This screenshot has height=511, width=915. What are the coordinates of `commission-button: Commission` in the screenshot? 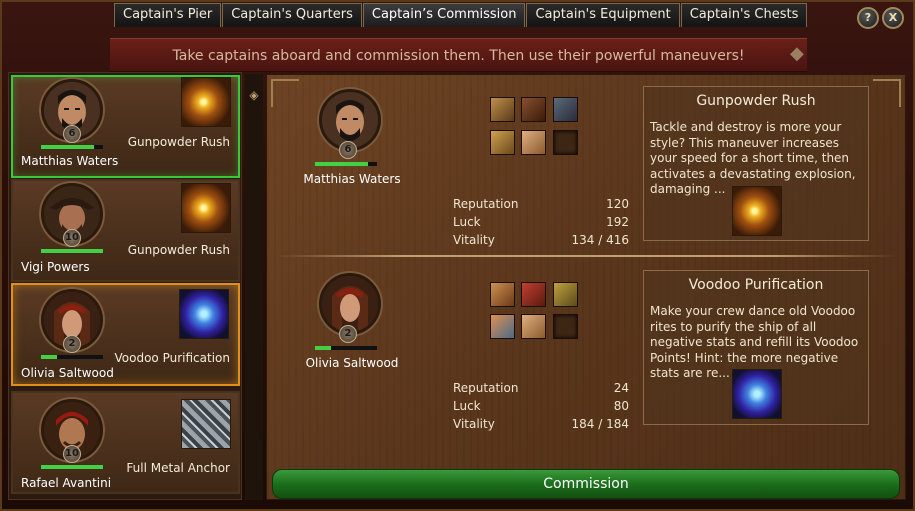 It's located at (586, 484).